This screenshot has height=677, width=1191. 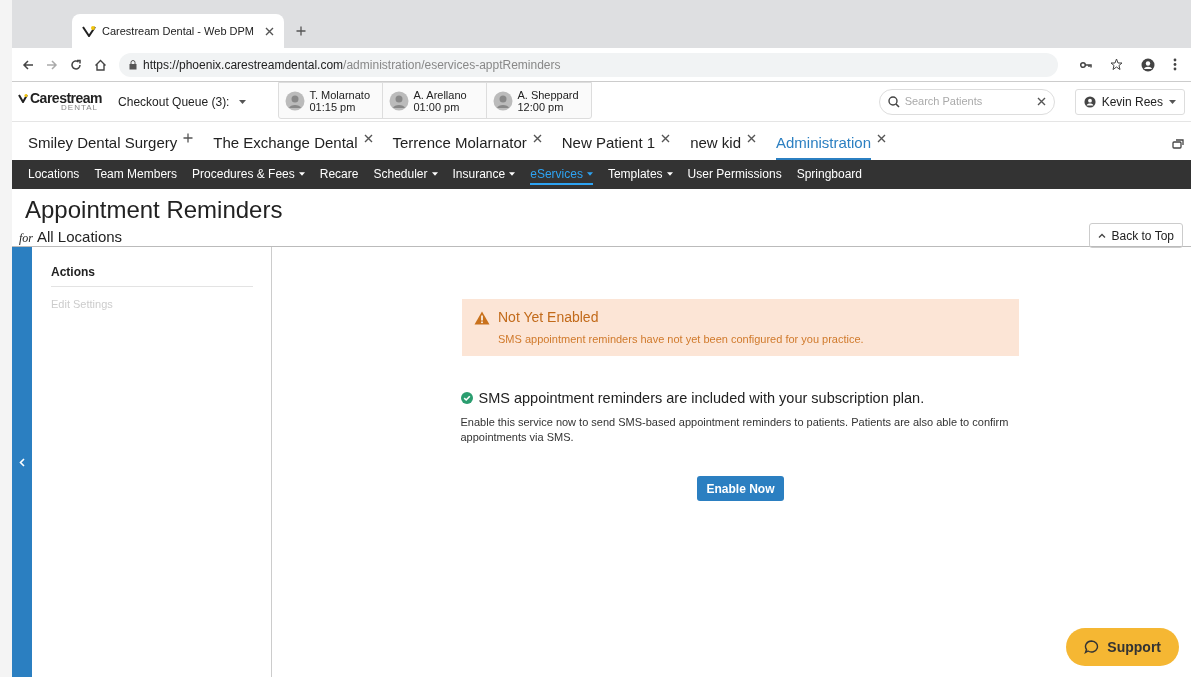 I want to click on alert-title: Not Yet Enabled, so click(x=548, y=317).